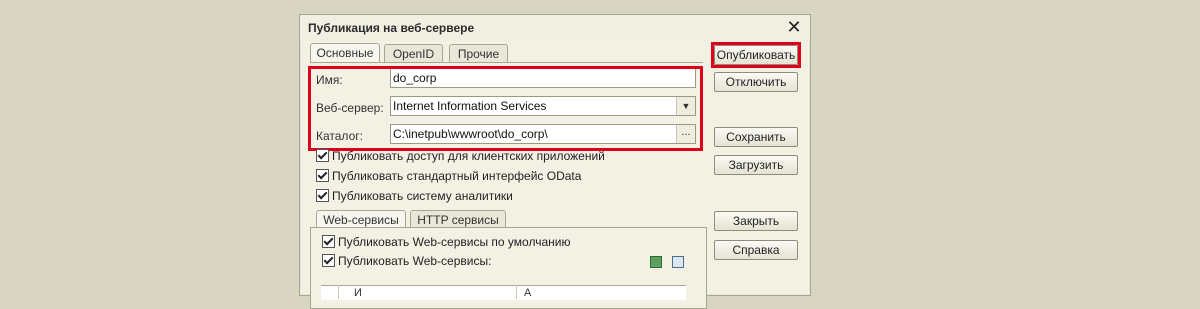 This screenshot has height=309, width=1200. Describe the element at coordinates (756, 82) in the screenshot. I see `disable-button: Отключить` at that location.